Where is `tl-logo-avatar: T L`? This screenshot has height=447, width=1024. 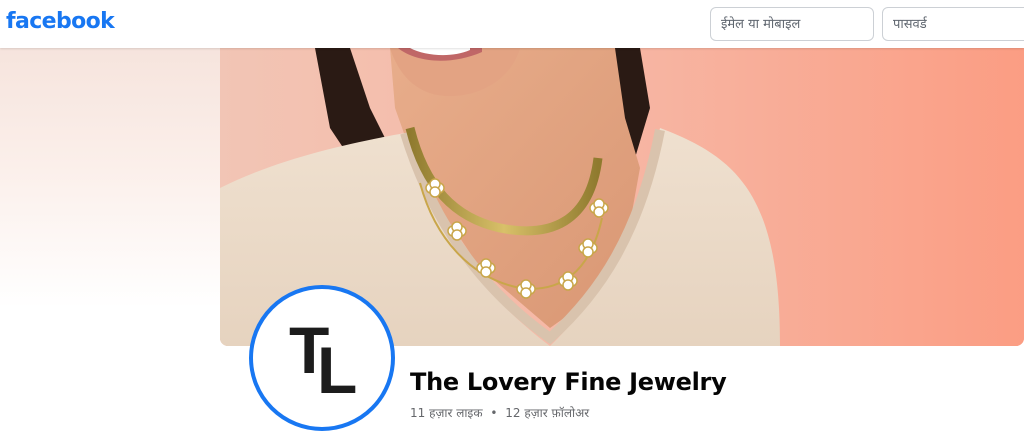
tl-logo-avatar: T L is located at coordinates (322, 358).